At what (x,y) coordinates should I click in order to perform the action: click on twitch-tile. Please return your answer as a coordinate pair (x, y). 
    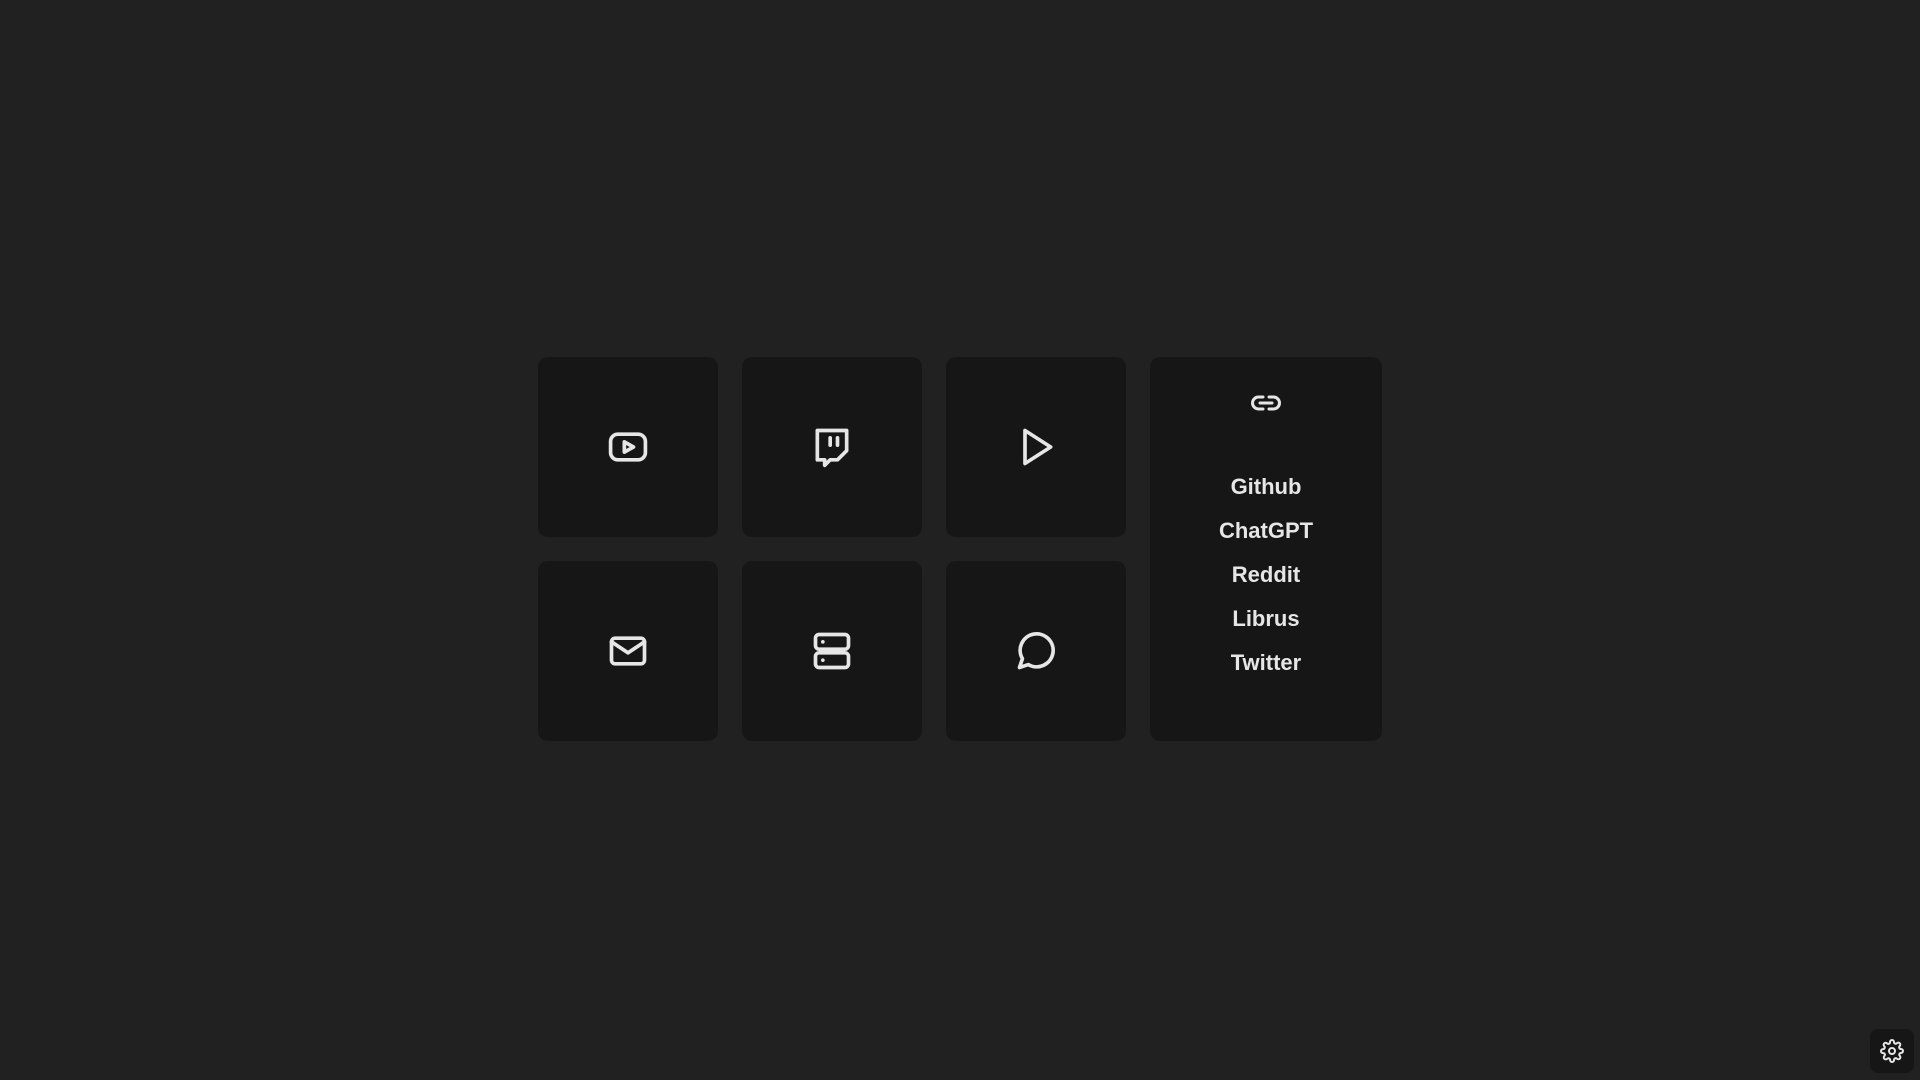
    Looking at the image, I should click on (832, 447).